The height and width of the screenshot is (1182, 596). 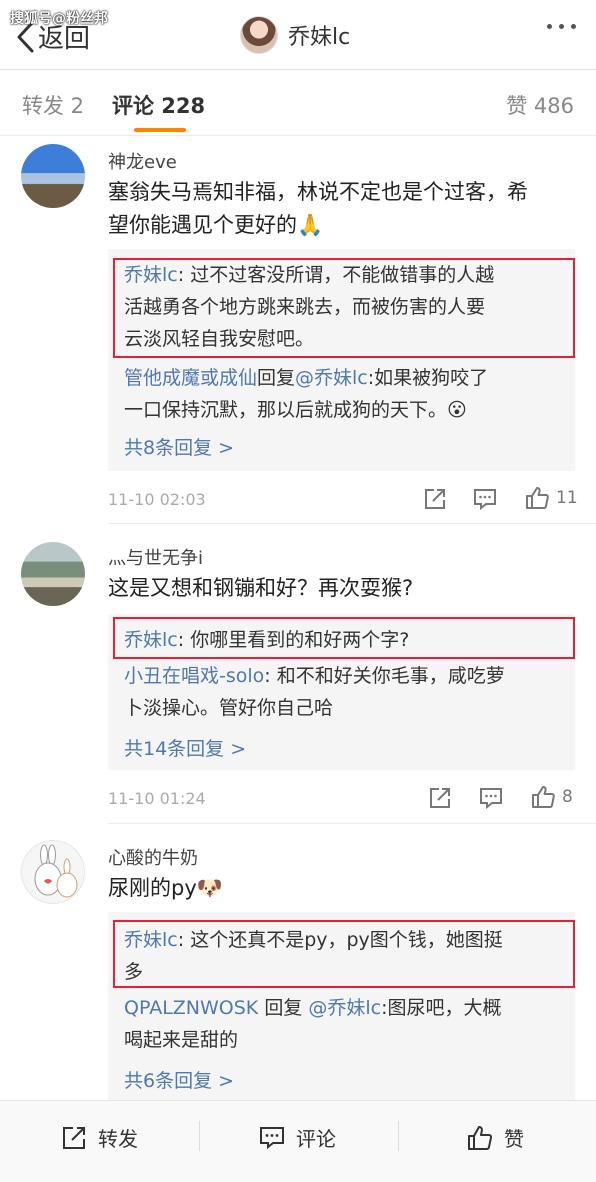 I want to click on post-author: 乔妹lc, so click(x=295, y=35).